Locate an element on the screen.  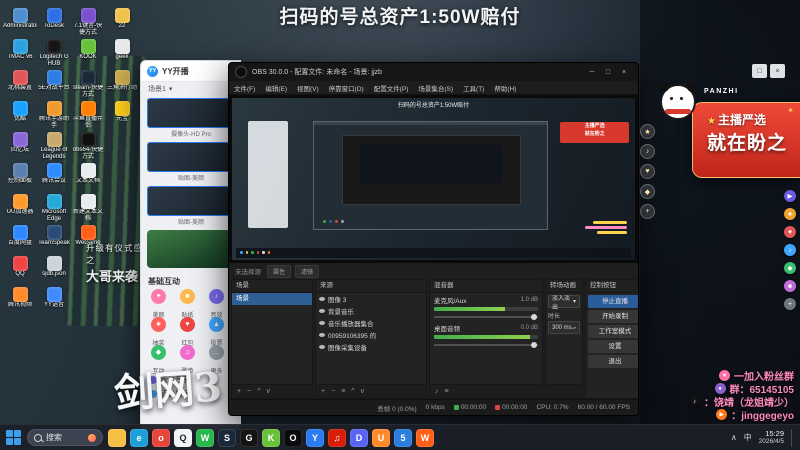
desktop-icon: 三角洲行动 is located at coordinates (122, 84).